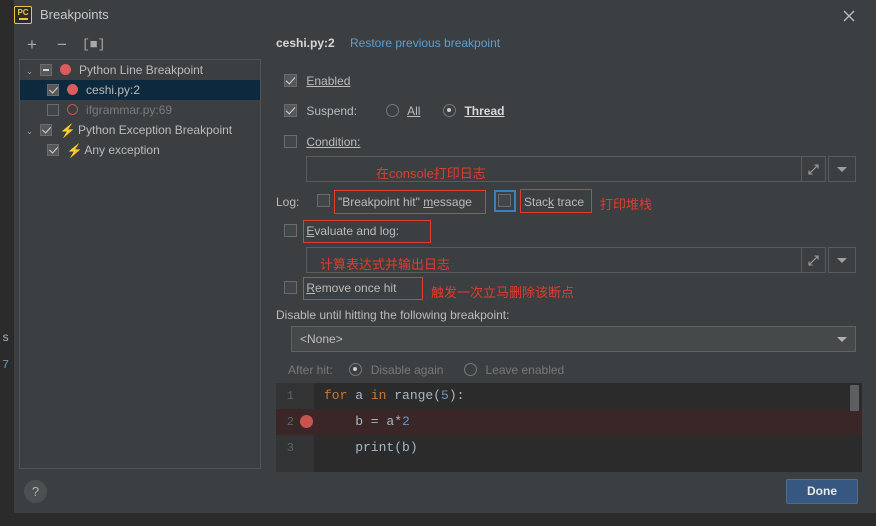  I want to click on ide-left-strip, so click(7, 256).